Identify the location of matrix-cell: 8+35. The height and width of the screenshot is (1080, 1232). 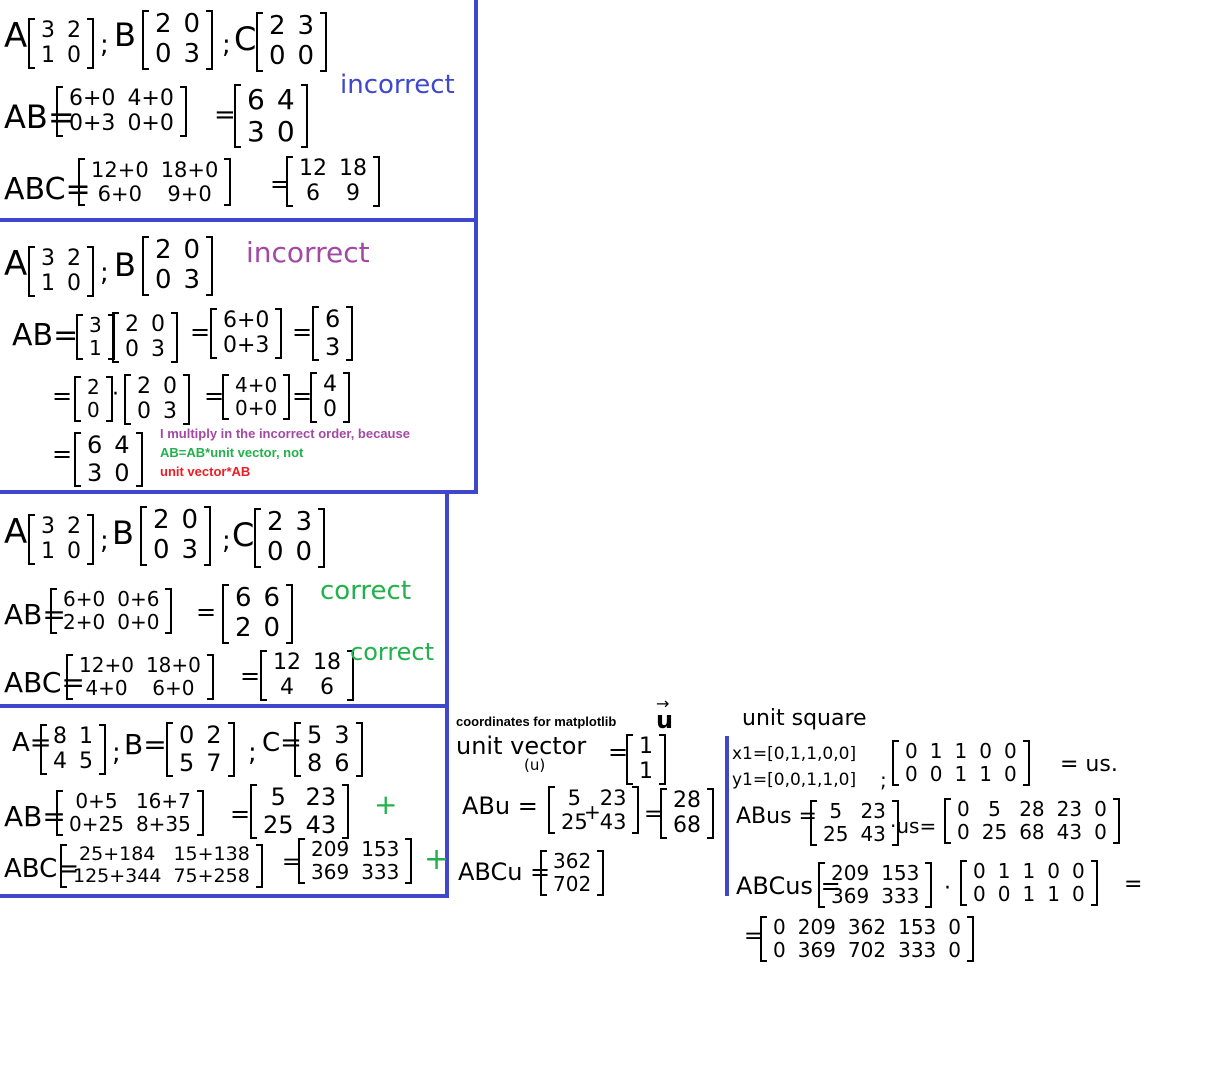
(163, 824).